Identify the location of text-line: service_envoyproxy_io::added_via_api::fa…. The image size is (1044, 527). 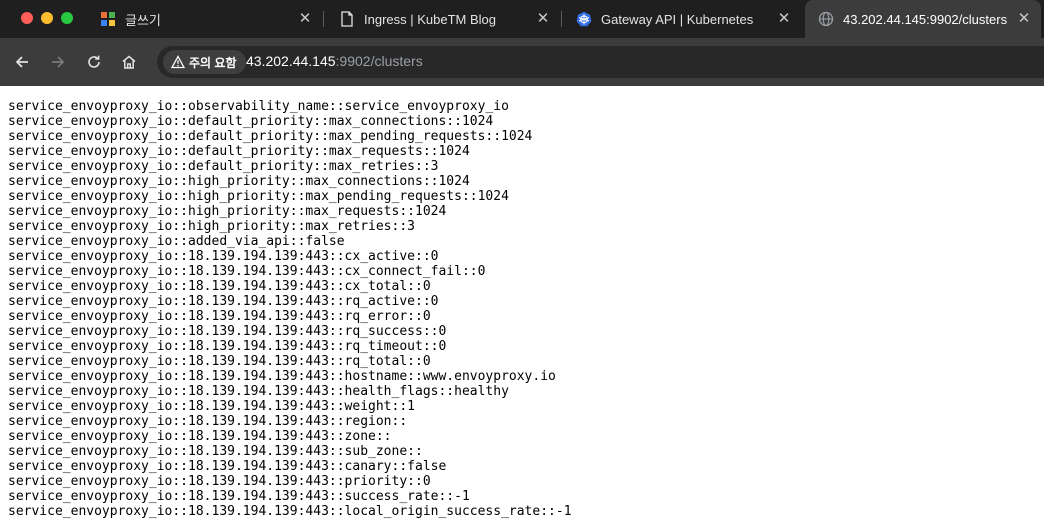
(176, 241).